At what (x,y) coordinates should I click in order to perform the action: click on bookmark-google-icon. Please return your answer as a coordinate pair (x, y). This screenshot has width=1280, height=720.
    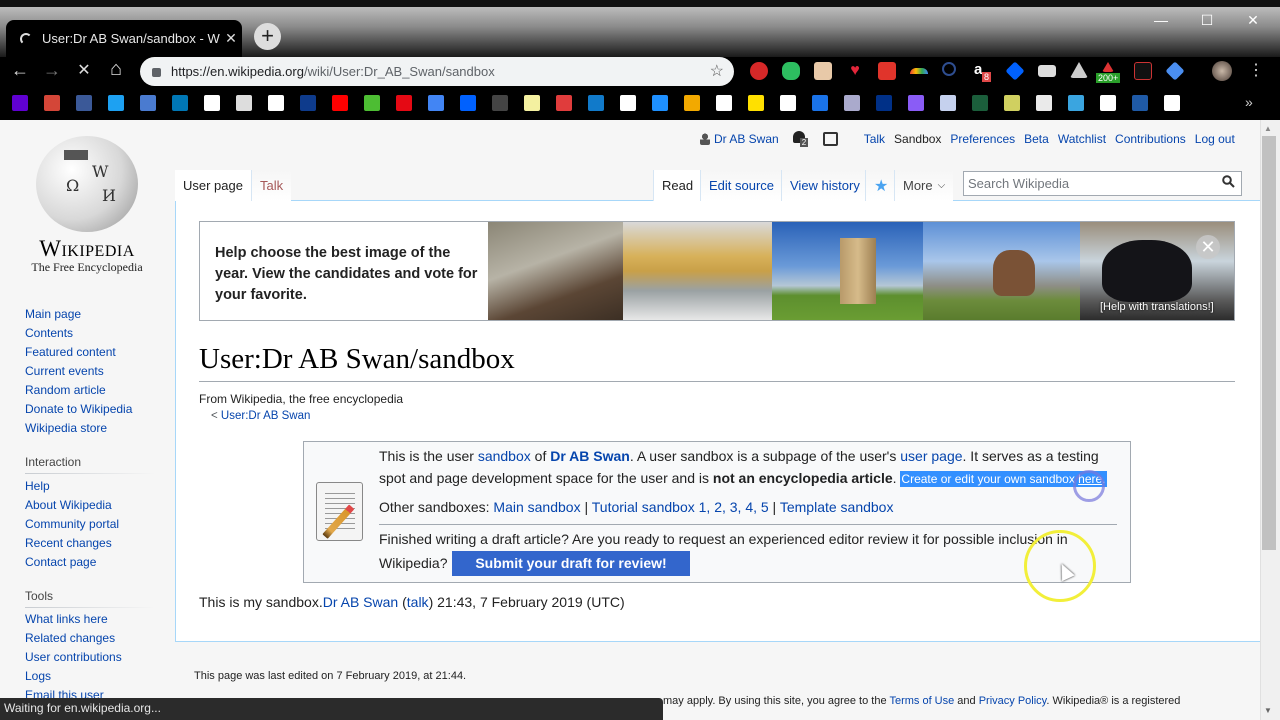
    Looking at the image, I should click on (436, 103).